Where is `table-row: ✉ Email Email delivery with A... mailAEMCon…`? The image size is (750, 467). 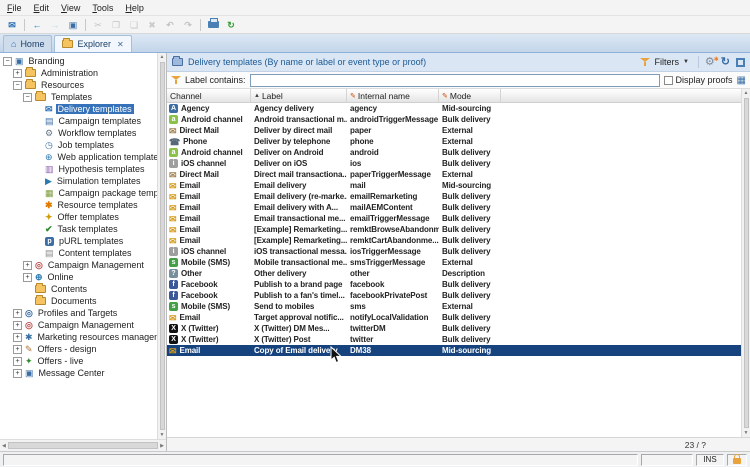
table-row: ✉ Email Email delivery with A... mailAEMCon… is located at coordinates (454, 207).